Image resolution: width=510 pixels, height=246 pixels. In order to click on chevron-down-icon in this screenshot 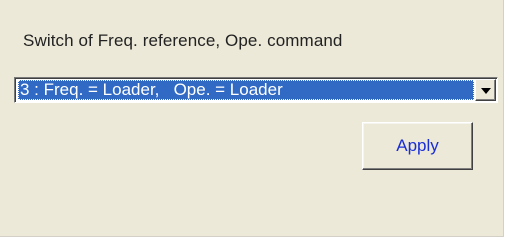, I will do `click(486, 91)`.